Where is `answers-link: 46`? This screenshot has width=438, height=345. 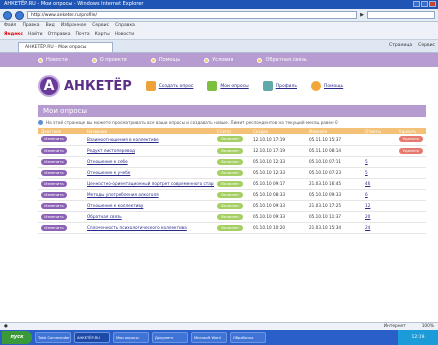
answers-link: 46 is located at coordinates (367, 183).